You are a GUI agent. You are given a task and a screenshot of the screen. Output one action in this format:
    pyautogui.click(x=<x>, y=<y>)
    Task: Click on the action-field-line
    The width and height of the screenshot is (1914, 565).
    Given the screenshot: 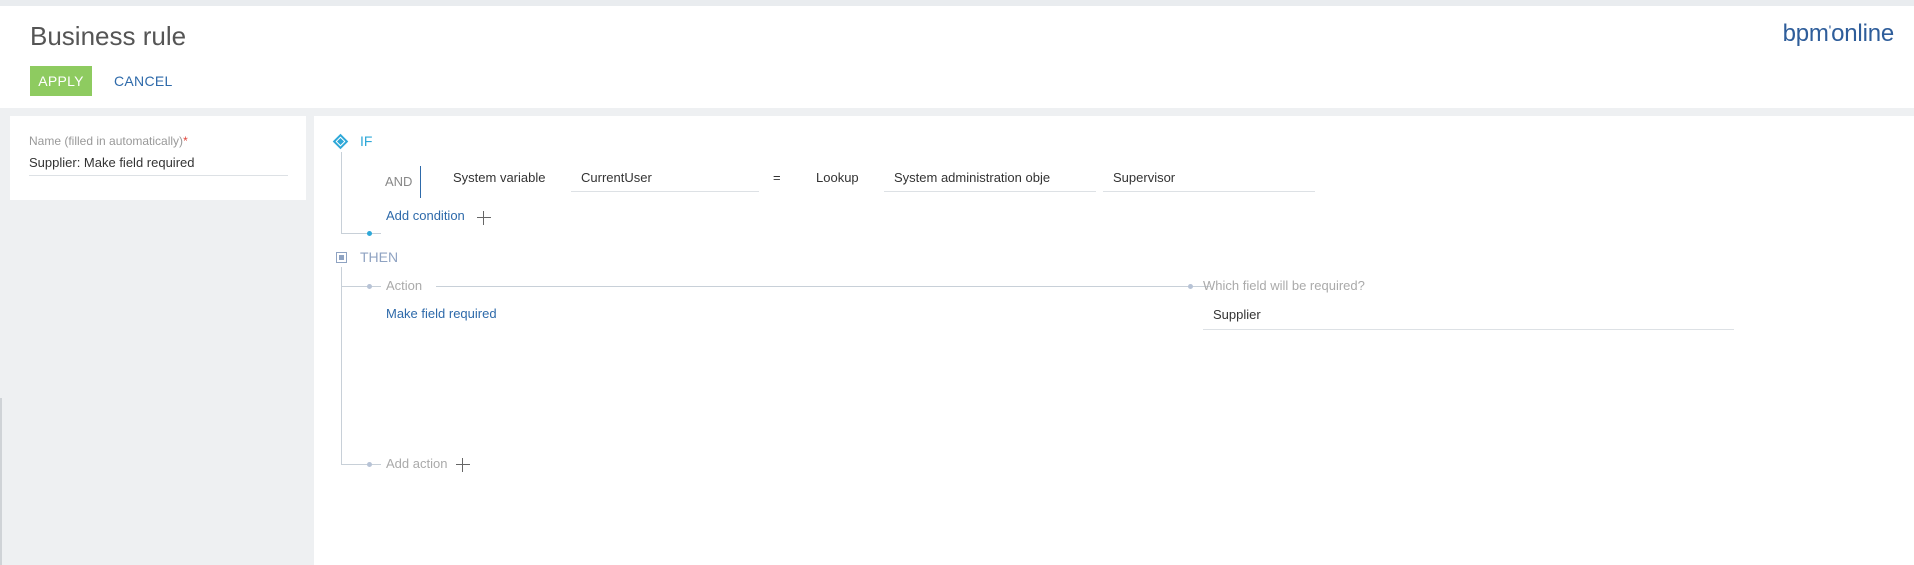 What is the action you would take?
    pyautogui.click(x=823, y=286)
    